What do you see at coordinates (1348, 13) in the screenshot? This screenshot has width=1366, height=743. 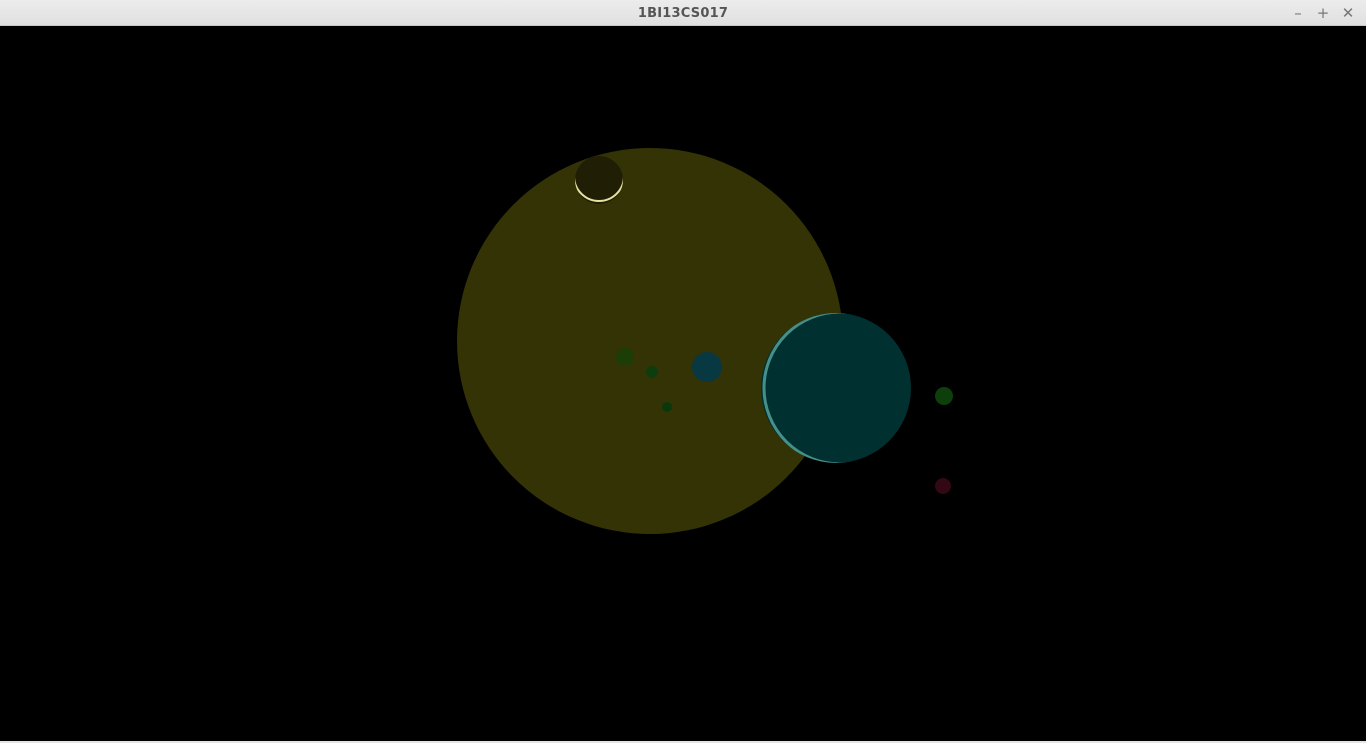 I see `close-icon: ✕` at bounding box center [1348, 13].